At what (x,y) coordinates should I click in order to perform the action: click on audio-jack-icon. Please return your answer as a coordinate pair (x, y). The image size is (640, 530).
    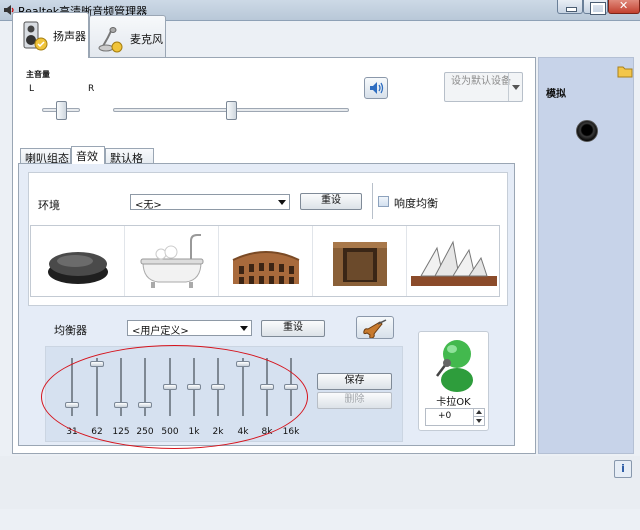
    Looking at the image, I should click on (587, 131).